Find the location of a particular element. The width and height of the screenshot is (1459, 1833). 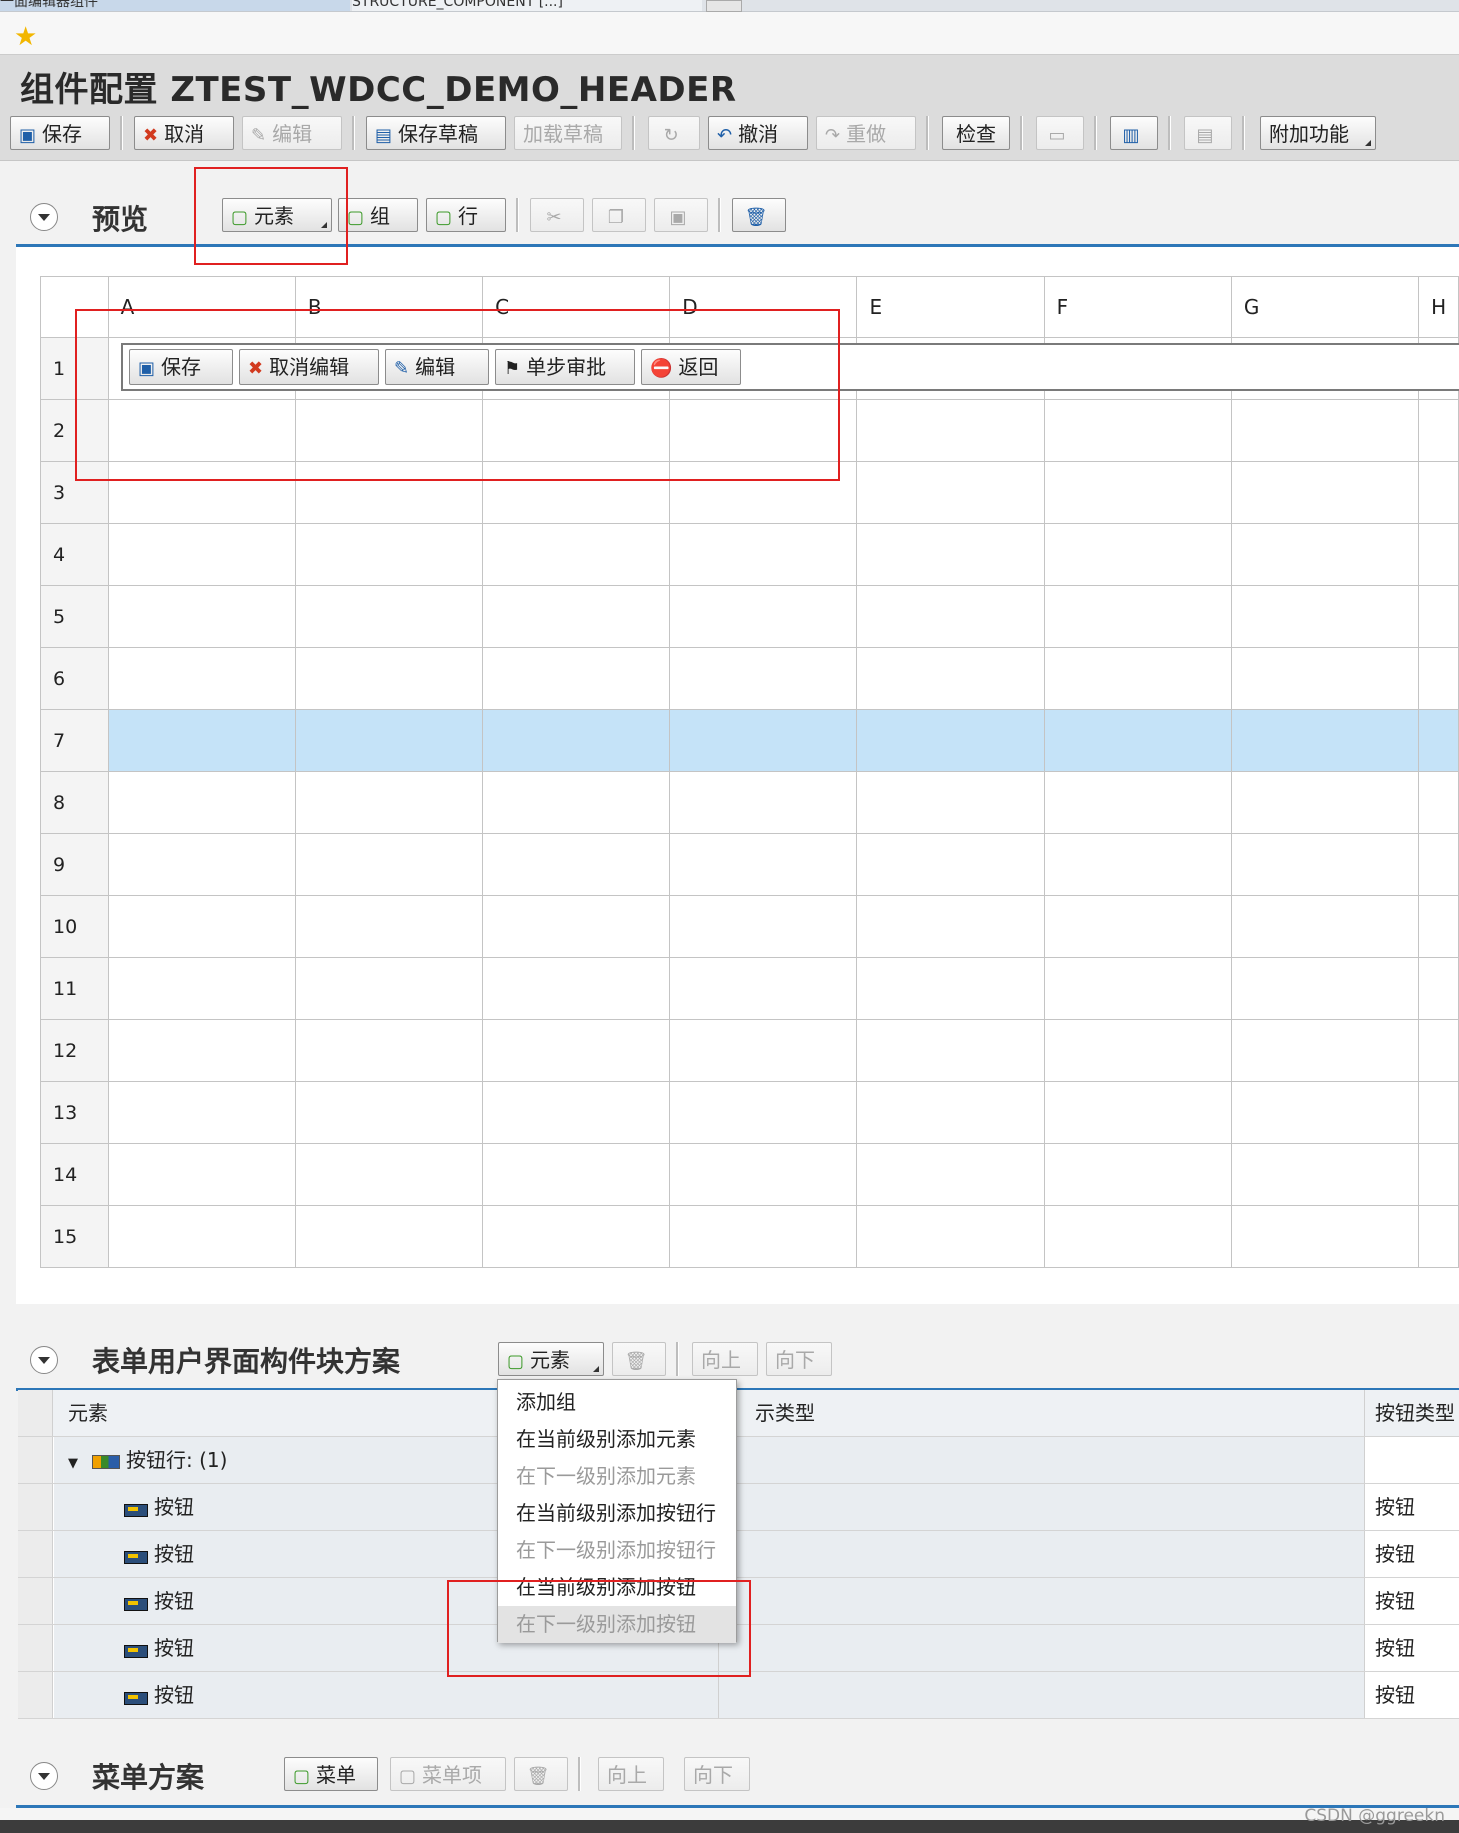

grid-row: 5 is located at coordinates (749, 616).